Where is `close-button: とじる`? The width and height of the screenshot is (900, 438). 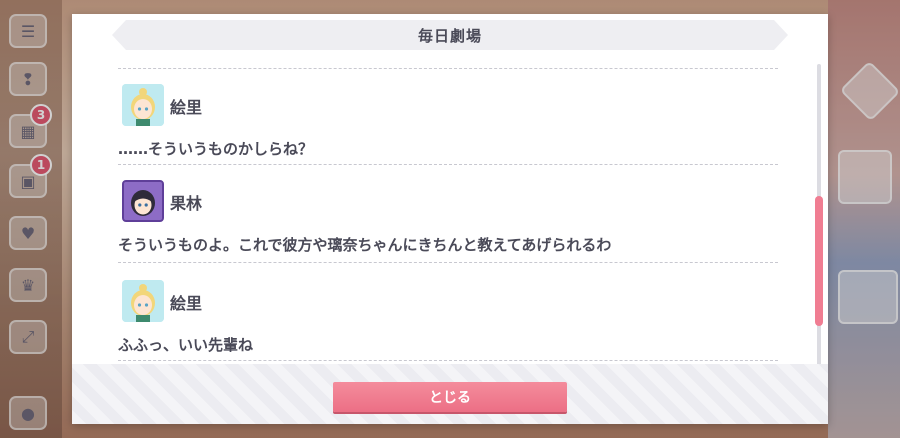 close-button: とじる is located at coordinates (450, 397).